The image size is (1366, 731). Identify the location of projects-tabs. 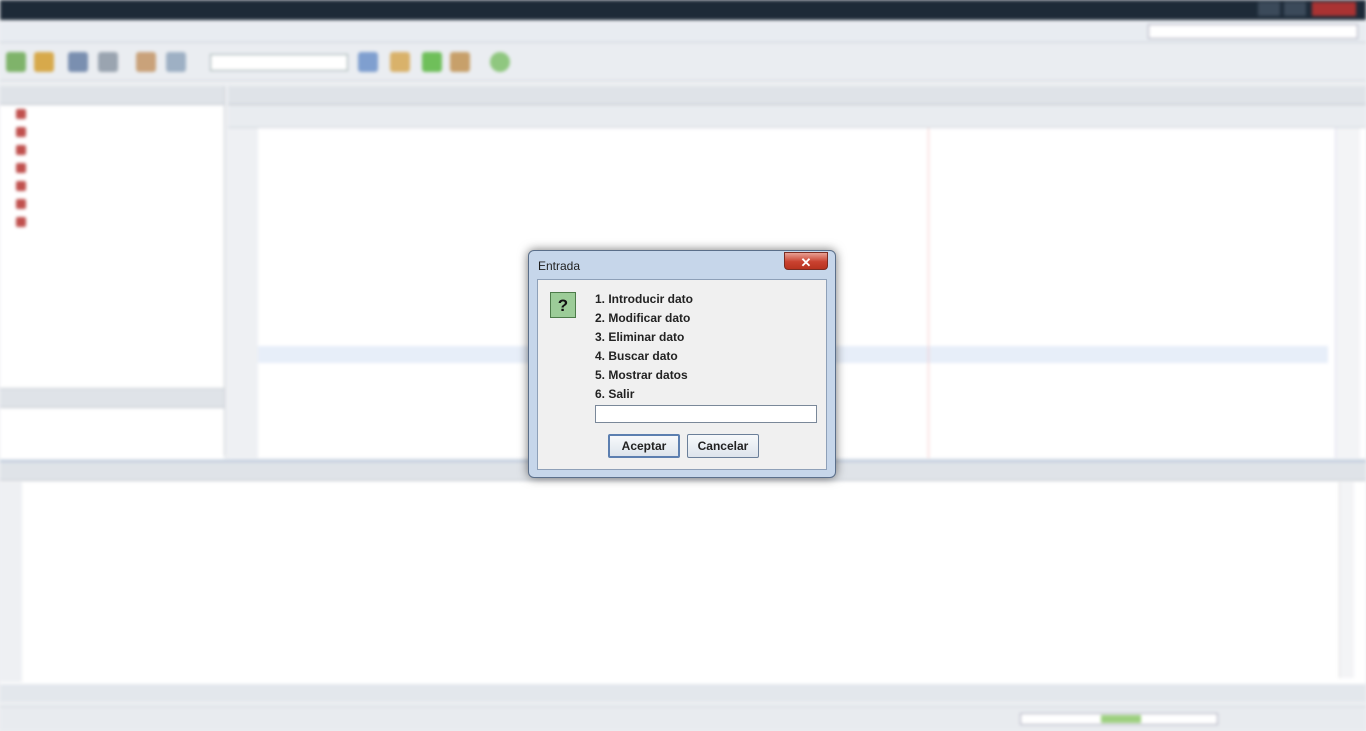
(112, 95).